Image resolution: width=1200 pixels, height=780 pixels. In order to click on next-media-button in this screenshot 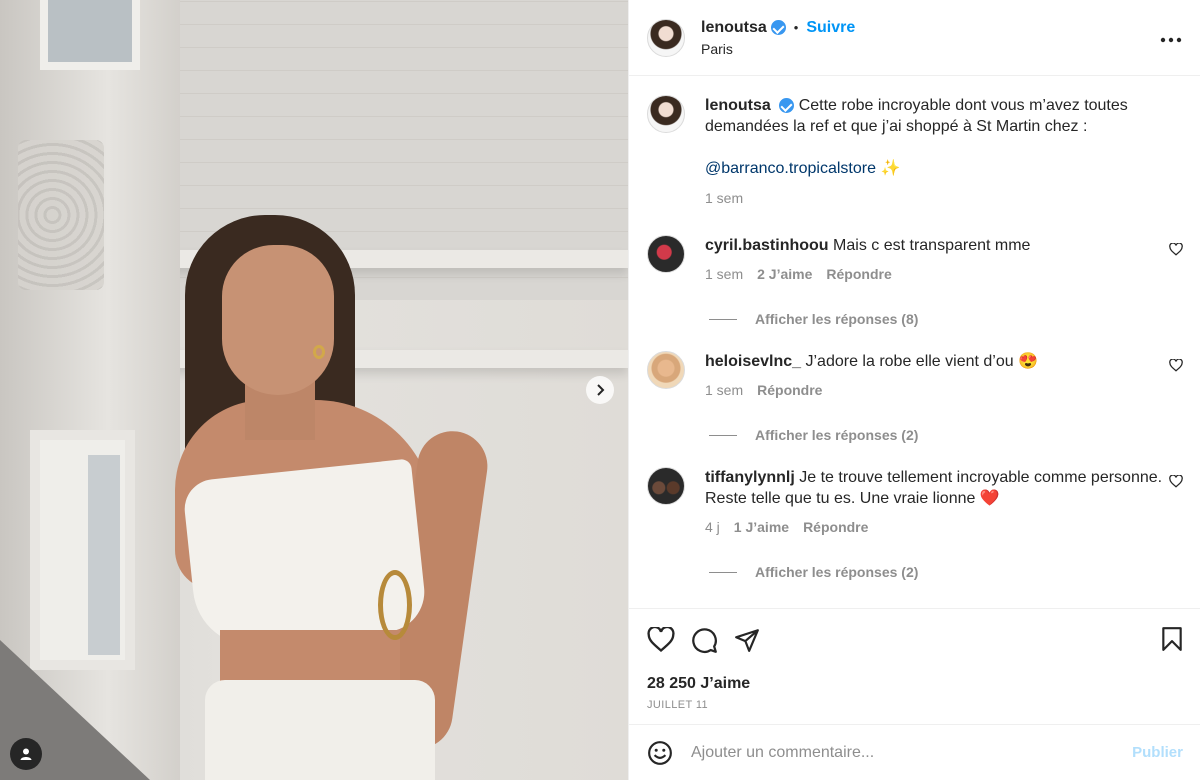, I will do `click(600, 390)`.